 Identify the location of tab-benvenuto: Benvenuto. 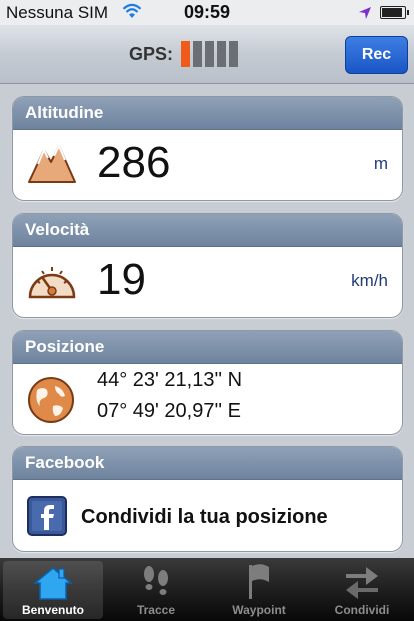
(53, 590).